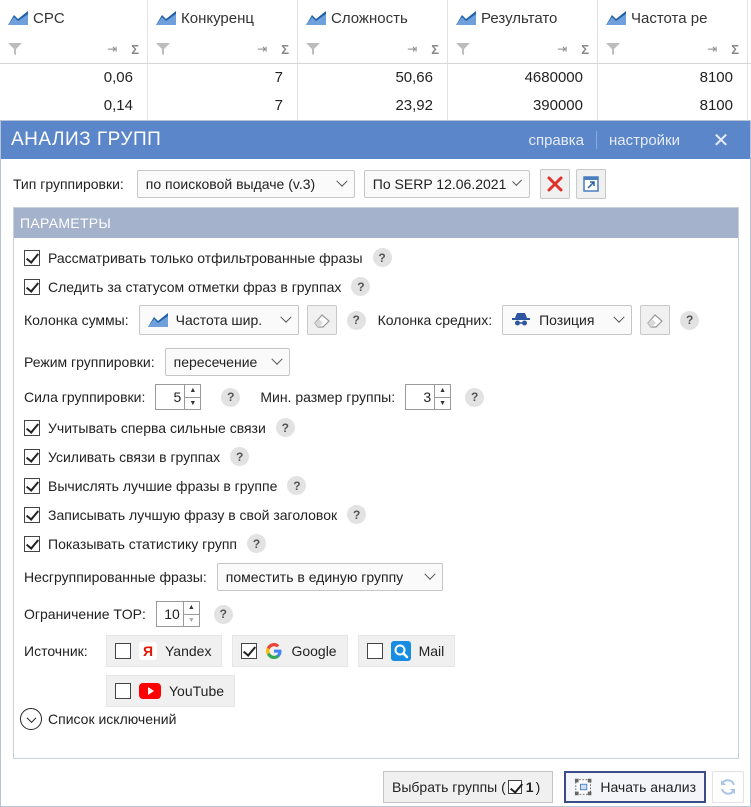  What do you see at coordinates (32, 543) in the screenshot?
I see `show-stats-checkbox` at bounding box center [32, 543].